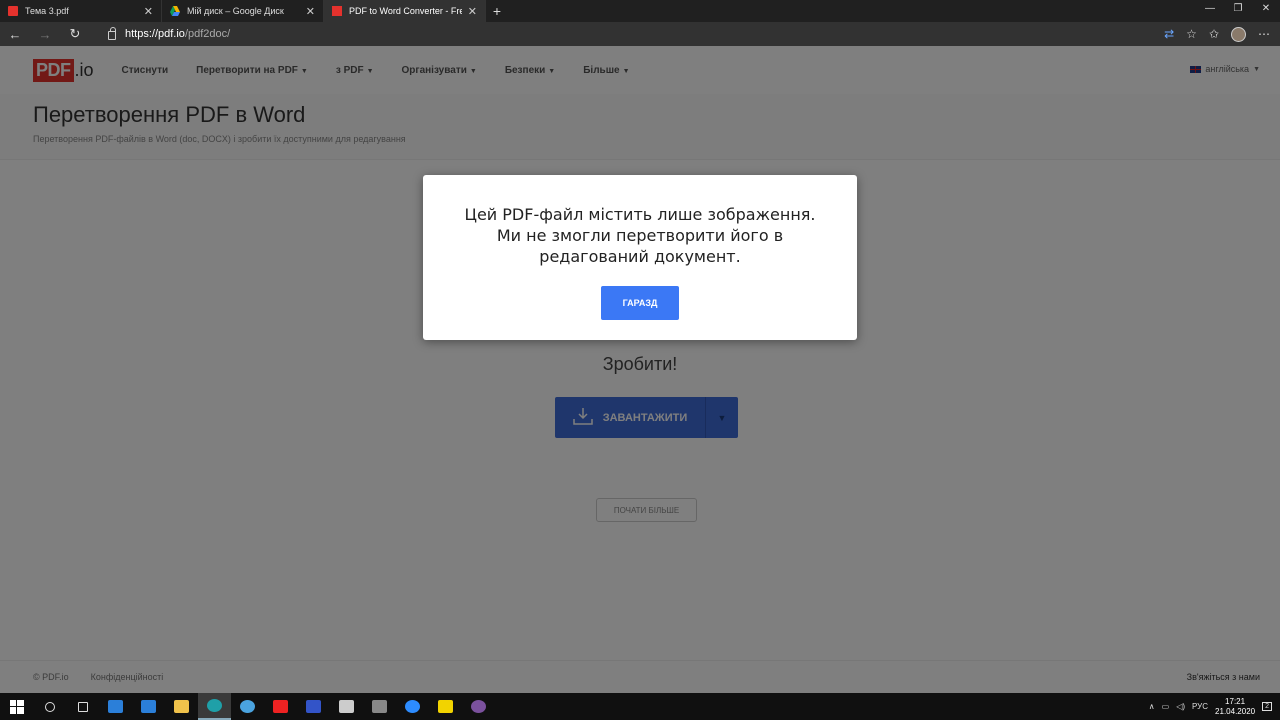 The image size is (1280, 720). What do you see at coordinates (313, 706) in the screenshot?
I see `app-a-icon` at bounding box center [313, 706].